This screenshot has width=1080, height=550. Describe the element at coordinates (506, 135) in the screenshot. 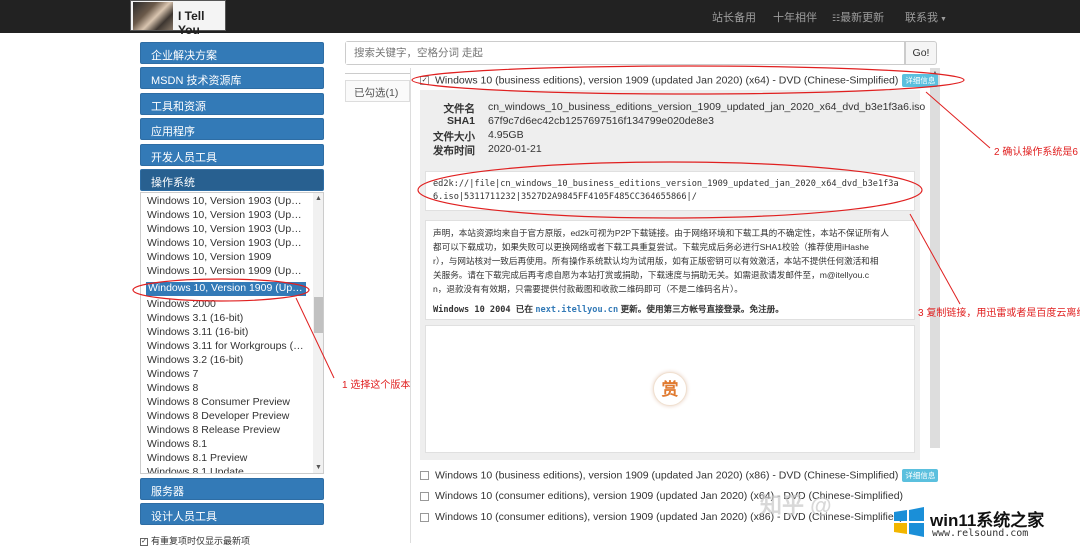

I see `detail-value-size: 4.95GB` at that location.